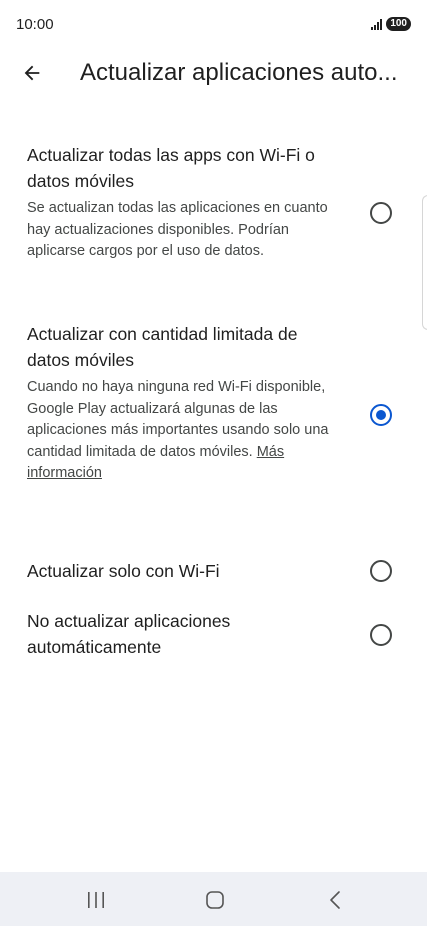 This screenshot has width=427, height=926. I want to click on option-title: Actualizar solo con Wi-Fi, so click(123, 571).